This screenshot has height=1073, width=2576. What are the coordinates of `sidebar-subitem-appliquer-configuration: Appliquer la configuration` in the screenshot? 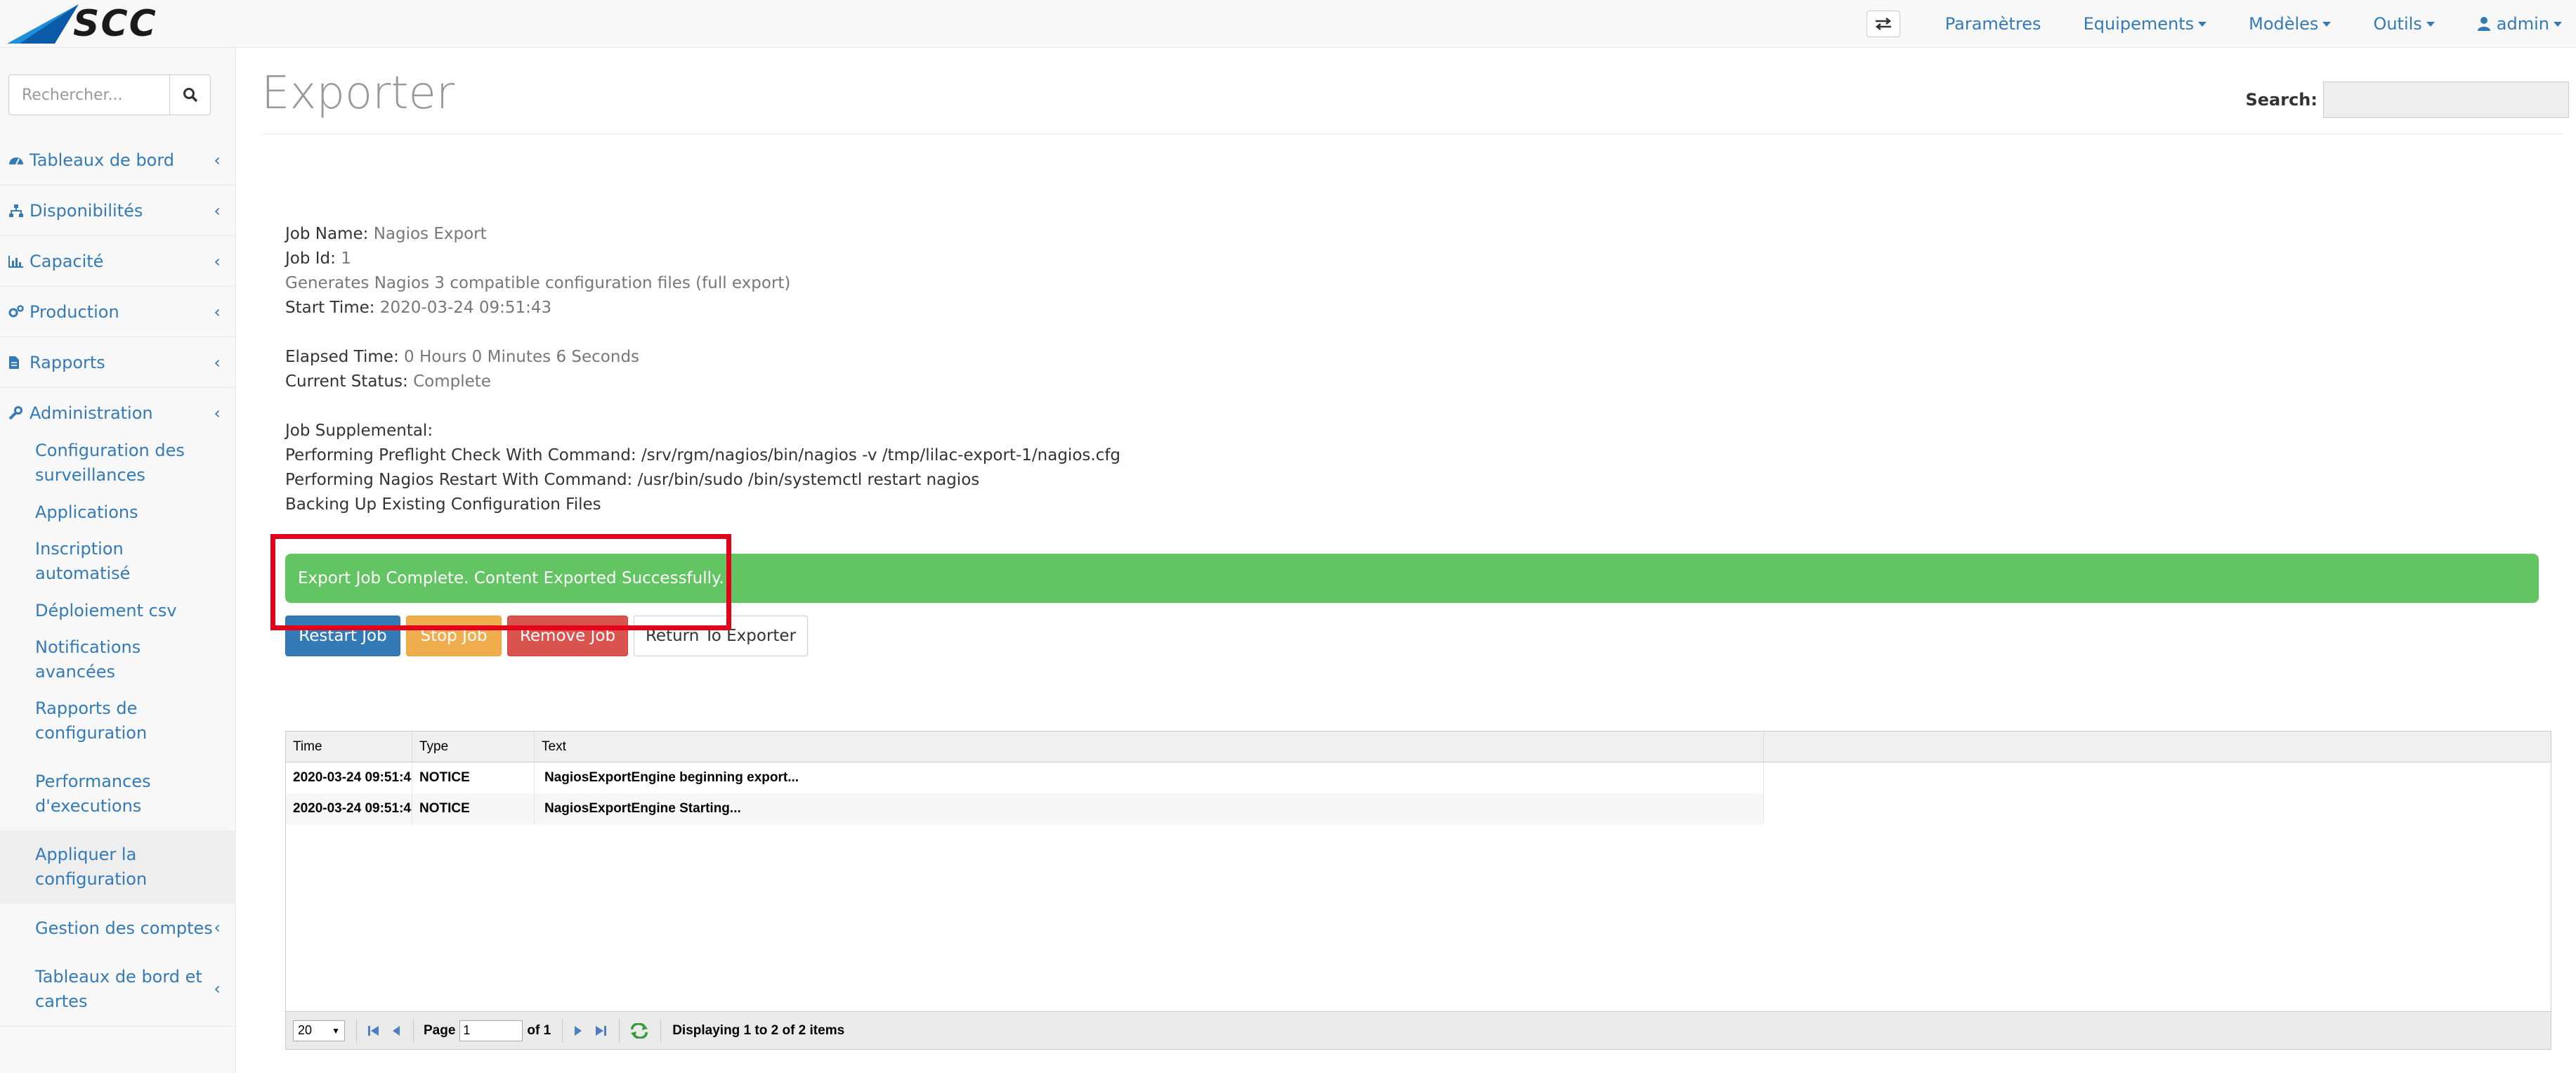 It's located at (118, 867).